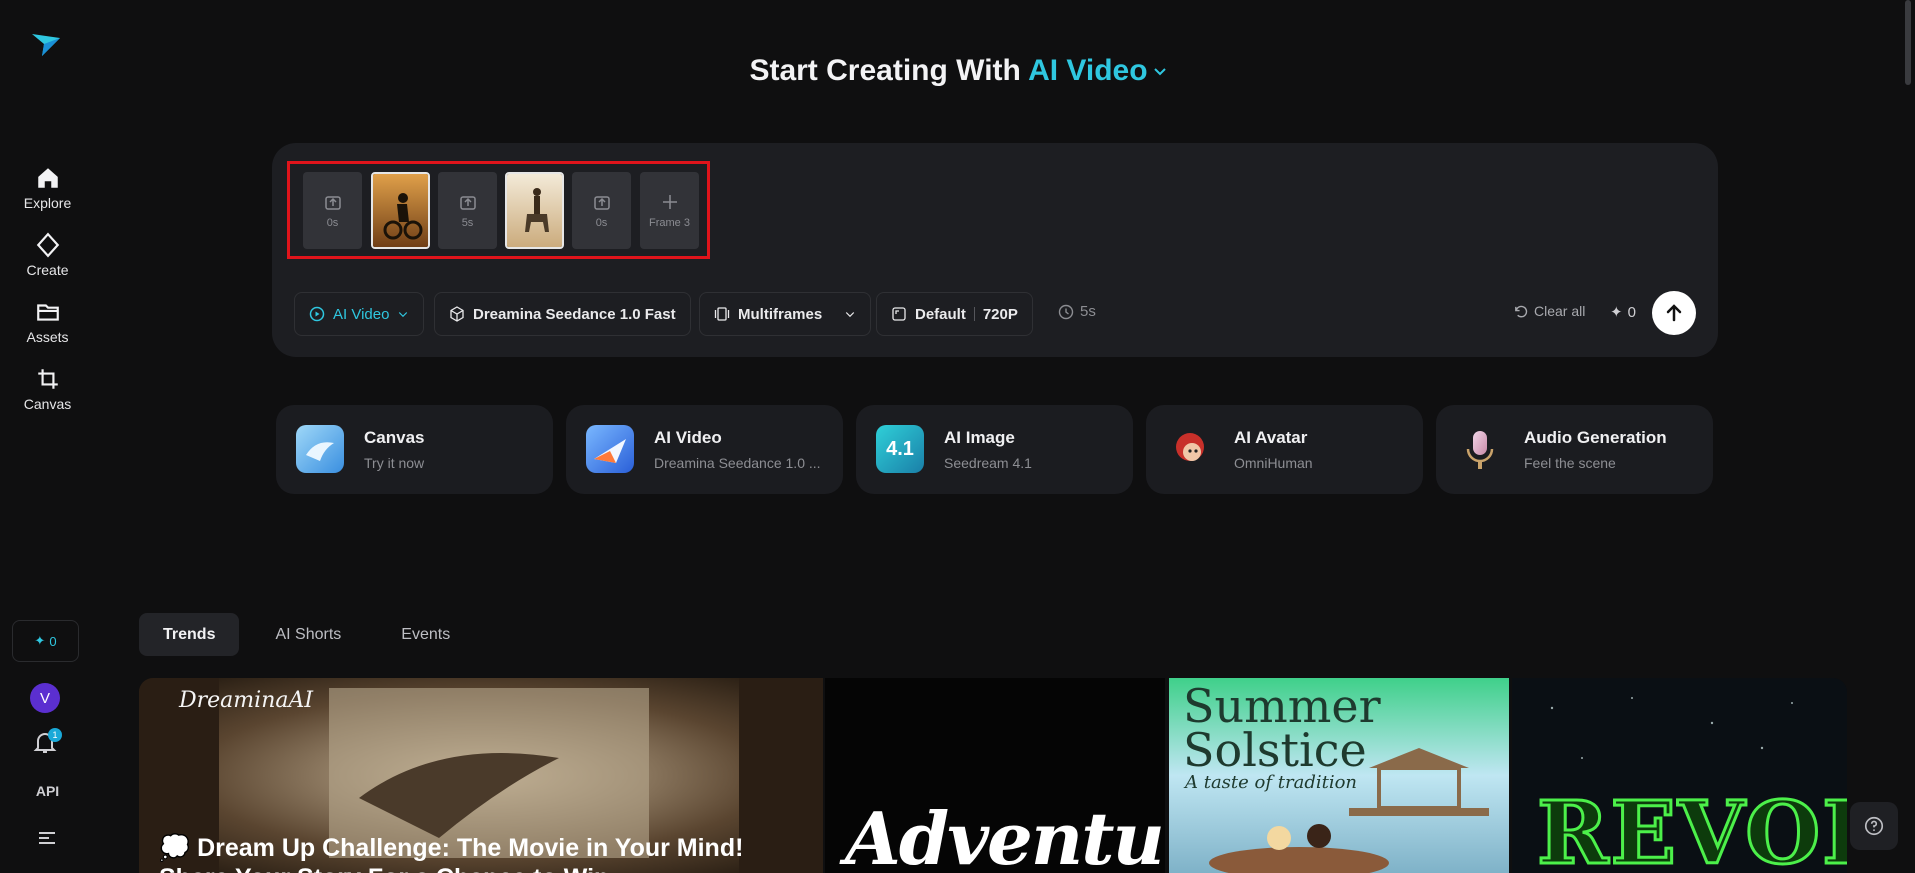  I want to click on tool-card-canvas: Canvas Try it now, so click(414, 449).